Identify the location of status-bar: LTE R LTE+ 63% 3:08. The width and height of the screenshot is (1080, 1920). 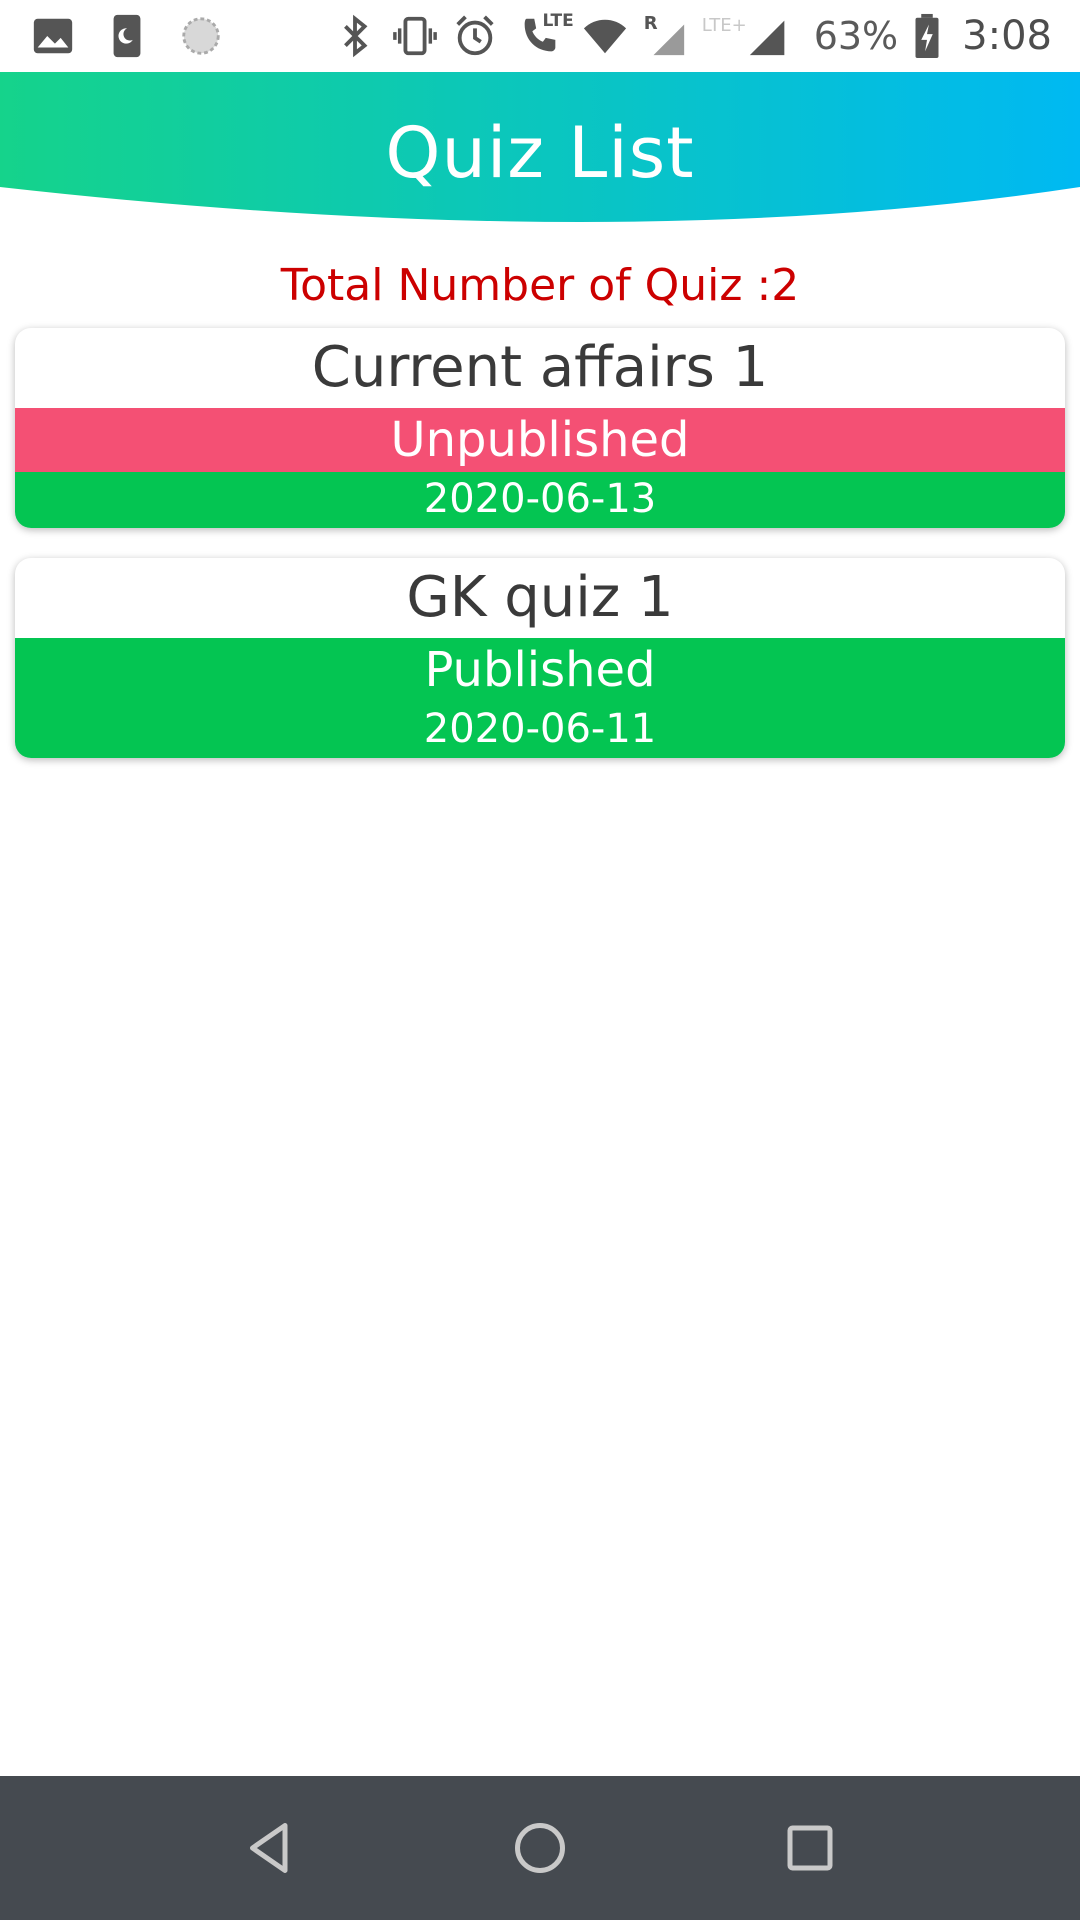
(540, 36).